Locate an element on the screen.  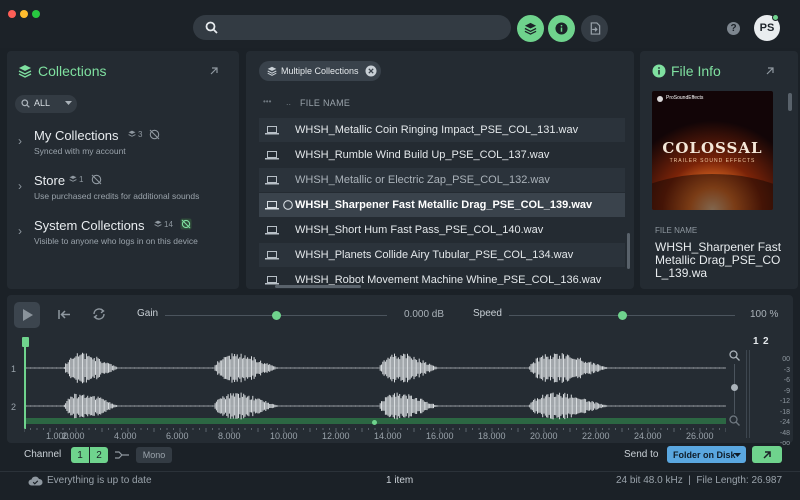
file-row: WHSH_Short Hum Fast Pass_PSE_COL_140.wav is located at coordinates (442, 230).